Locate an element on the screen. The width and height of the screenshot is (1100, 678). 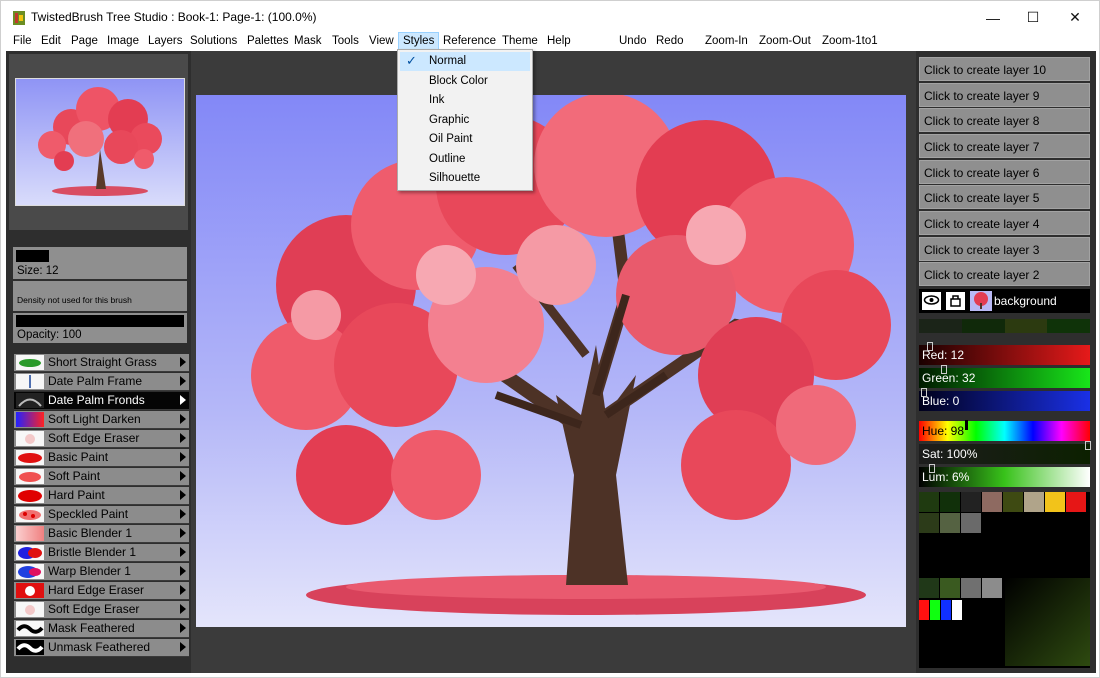
menu-help: Help is located at coordinates (559, 41).